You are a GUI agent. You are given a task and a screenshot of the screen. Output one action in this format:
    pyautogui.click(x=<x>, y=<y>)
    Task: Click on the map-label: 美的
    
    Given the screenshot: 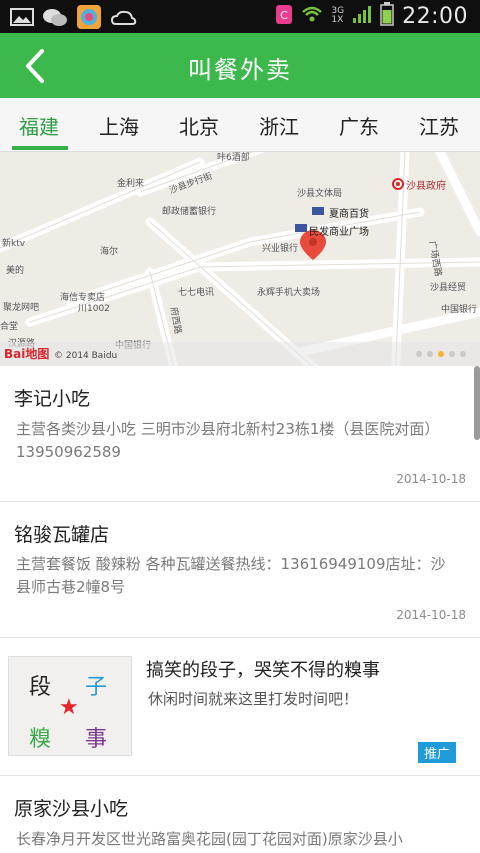 What is the action you would take?
    pyautogui.click(x=15, y=271)
    